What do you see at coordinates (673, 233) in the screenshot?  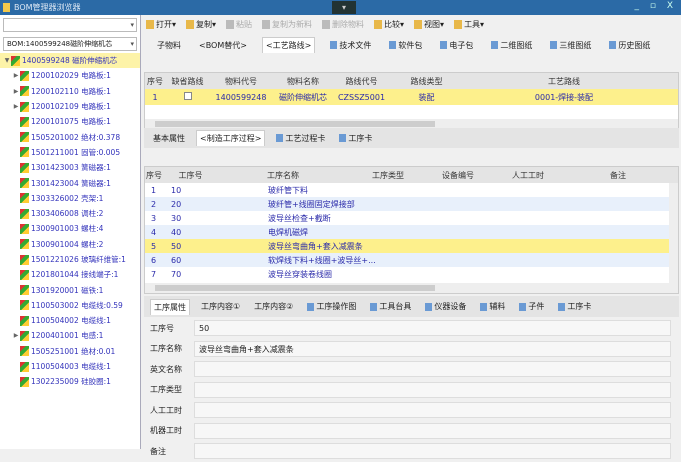 I see `vertical-scrollbar` at bounding box center [673, 233].